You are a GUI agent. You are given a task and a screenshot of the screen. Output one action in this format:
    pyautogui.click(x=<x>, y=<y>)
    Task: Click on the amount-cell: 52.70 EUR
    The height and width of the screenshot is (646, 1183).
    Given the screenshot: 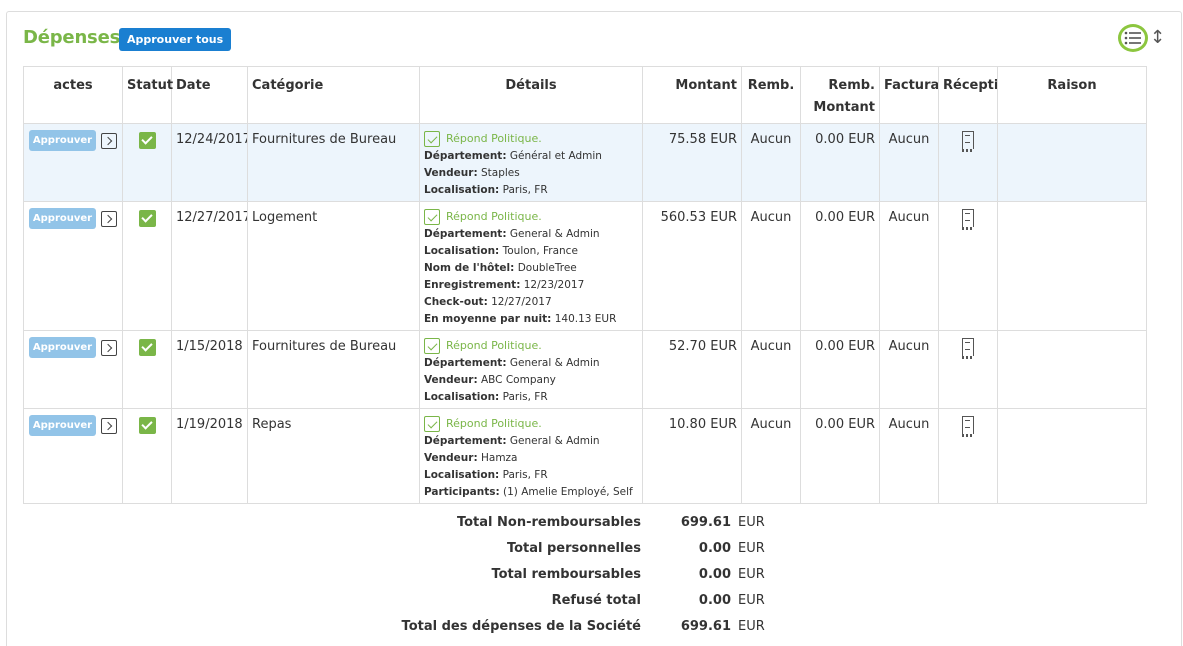 What is the action you would take?
    pyautogui.click(x=692, y=369)
    